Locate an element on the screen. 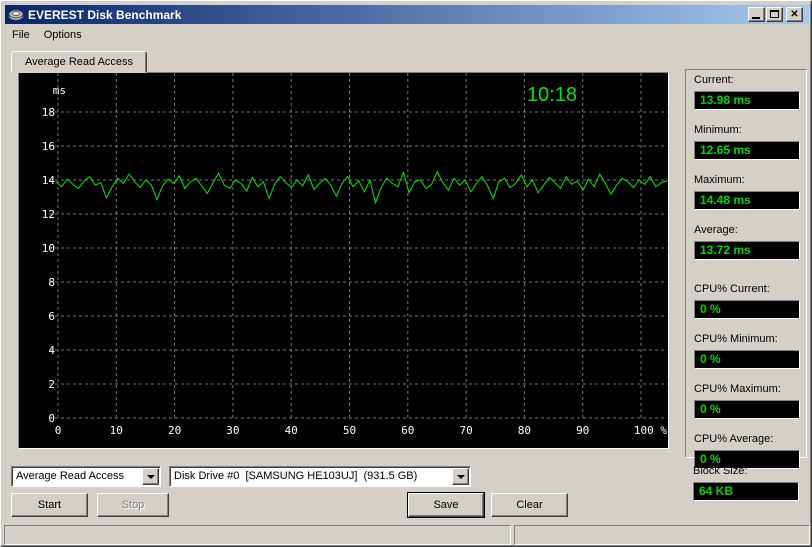 The width and height of the screenshot is (812, 547). stat-group: Maximum: 14.48 ms is located at coordinates (750, 192).